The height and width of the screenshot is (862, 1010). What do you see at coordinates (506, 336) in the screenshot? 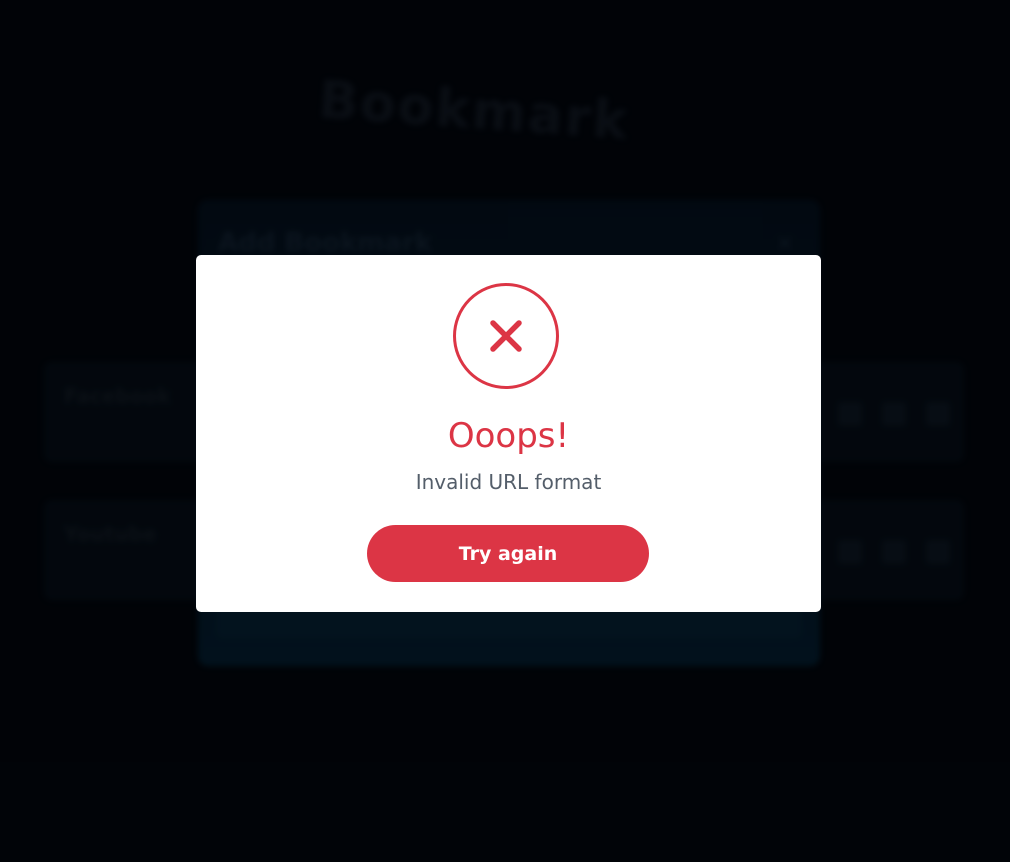
I see `error-x-icon` at bounding box center [506, 336].